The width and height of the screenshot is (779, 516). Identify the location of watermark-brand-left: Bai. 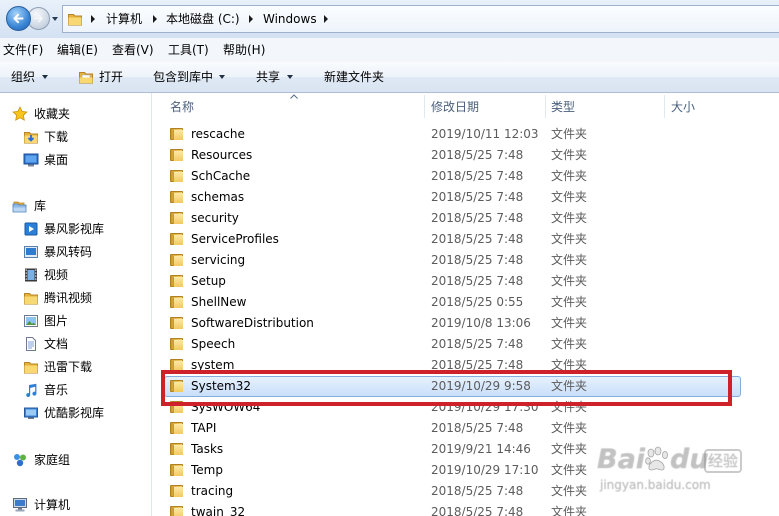
(621, 459).